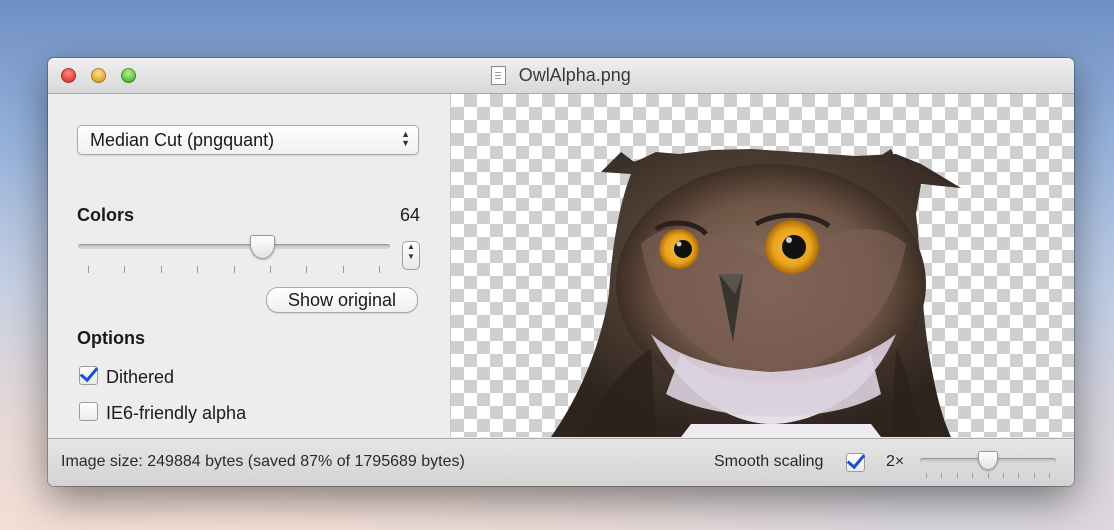  I want to click on colors-value: 64, so click(409, 215).